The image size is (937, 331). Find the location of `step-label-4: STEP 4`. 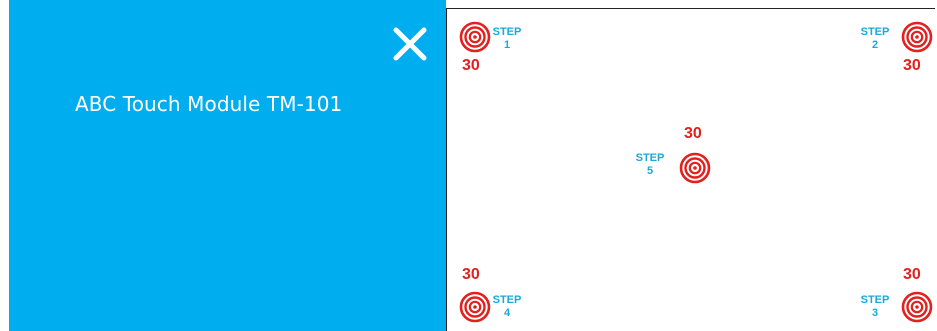

step-label-4: STEP 4 is located at coordinates (507, 307).